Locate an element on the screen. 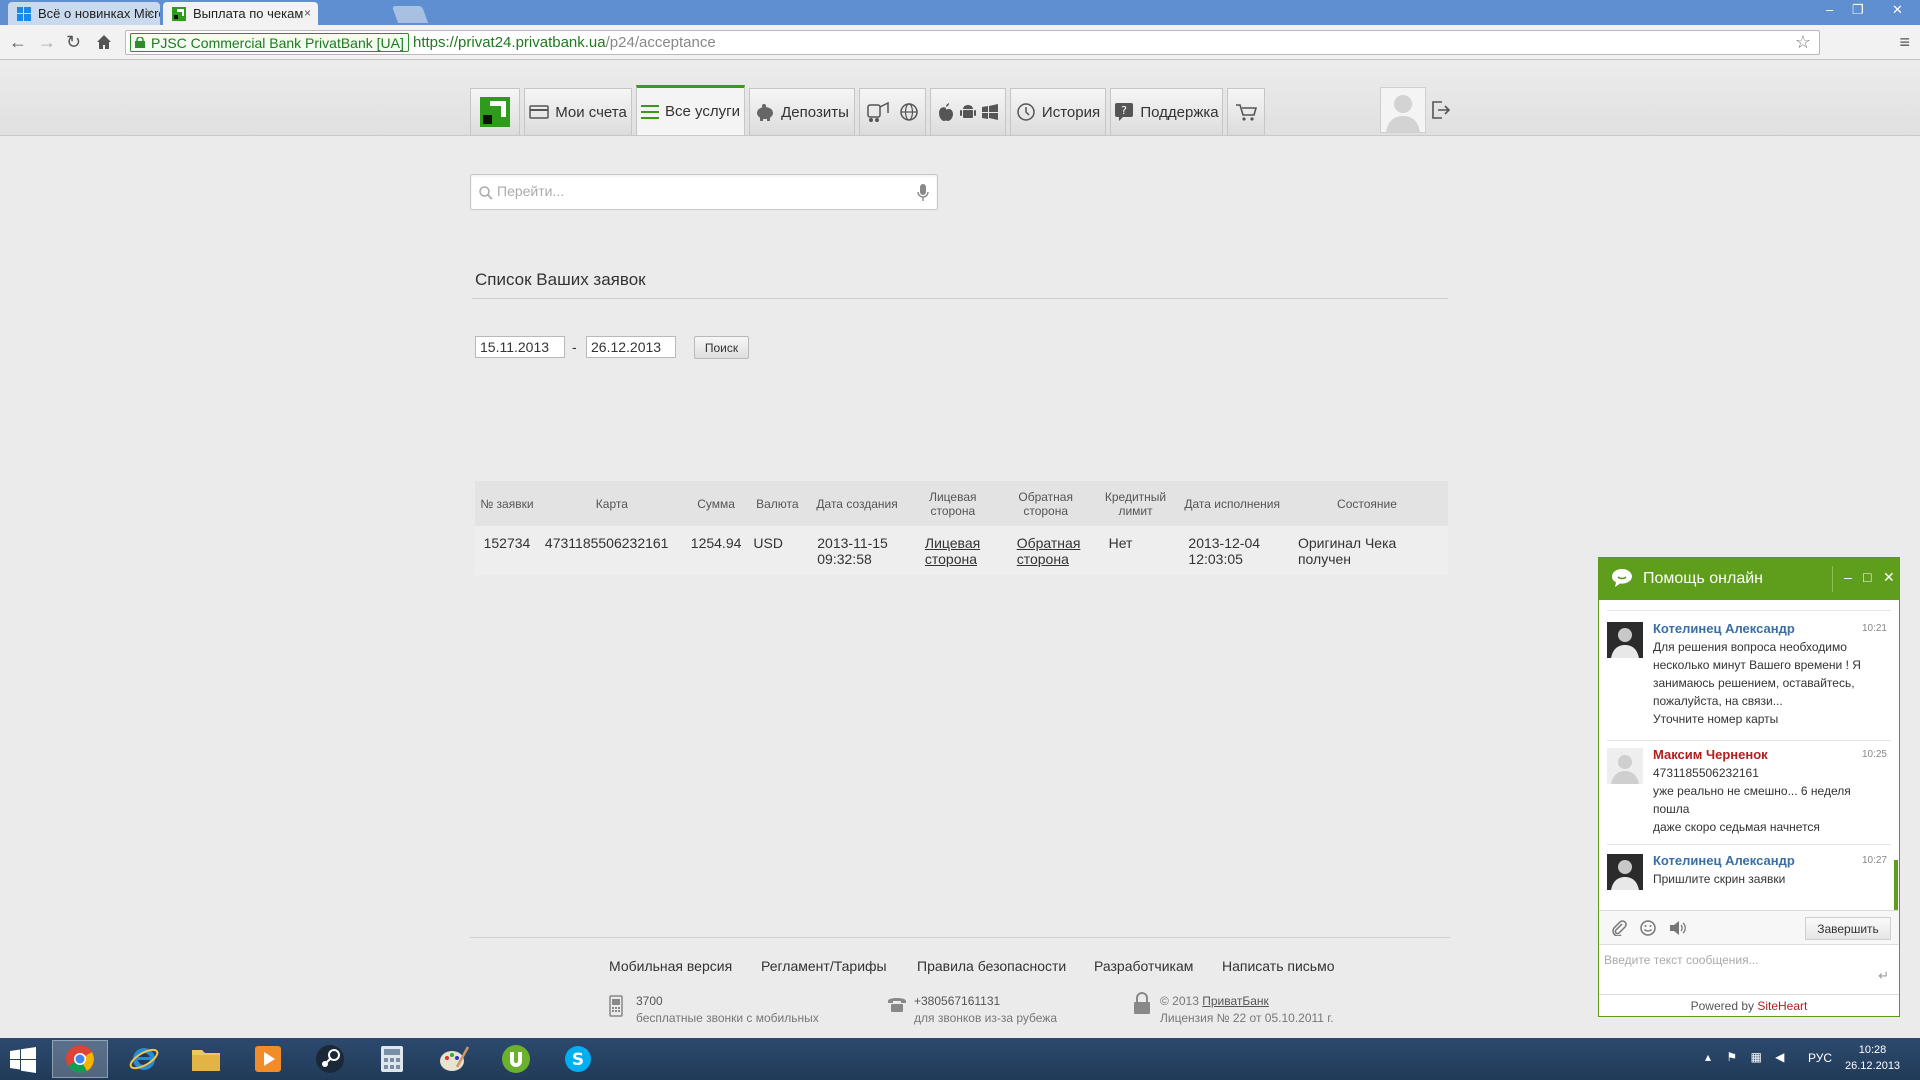 Image resolution: width=1920 pixels, height=1080 pixels. footer-link-write: Написать письмо is located at coordinates (1278, 966).